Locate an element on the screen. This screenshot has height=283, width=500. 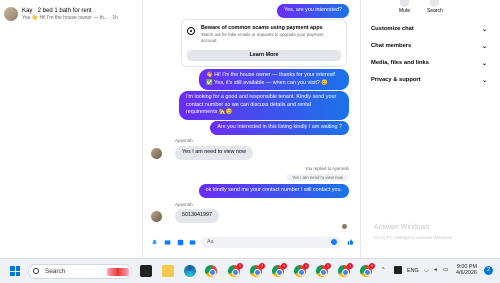
message-composer is located at coordinates (251, 243).